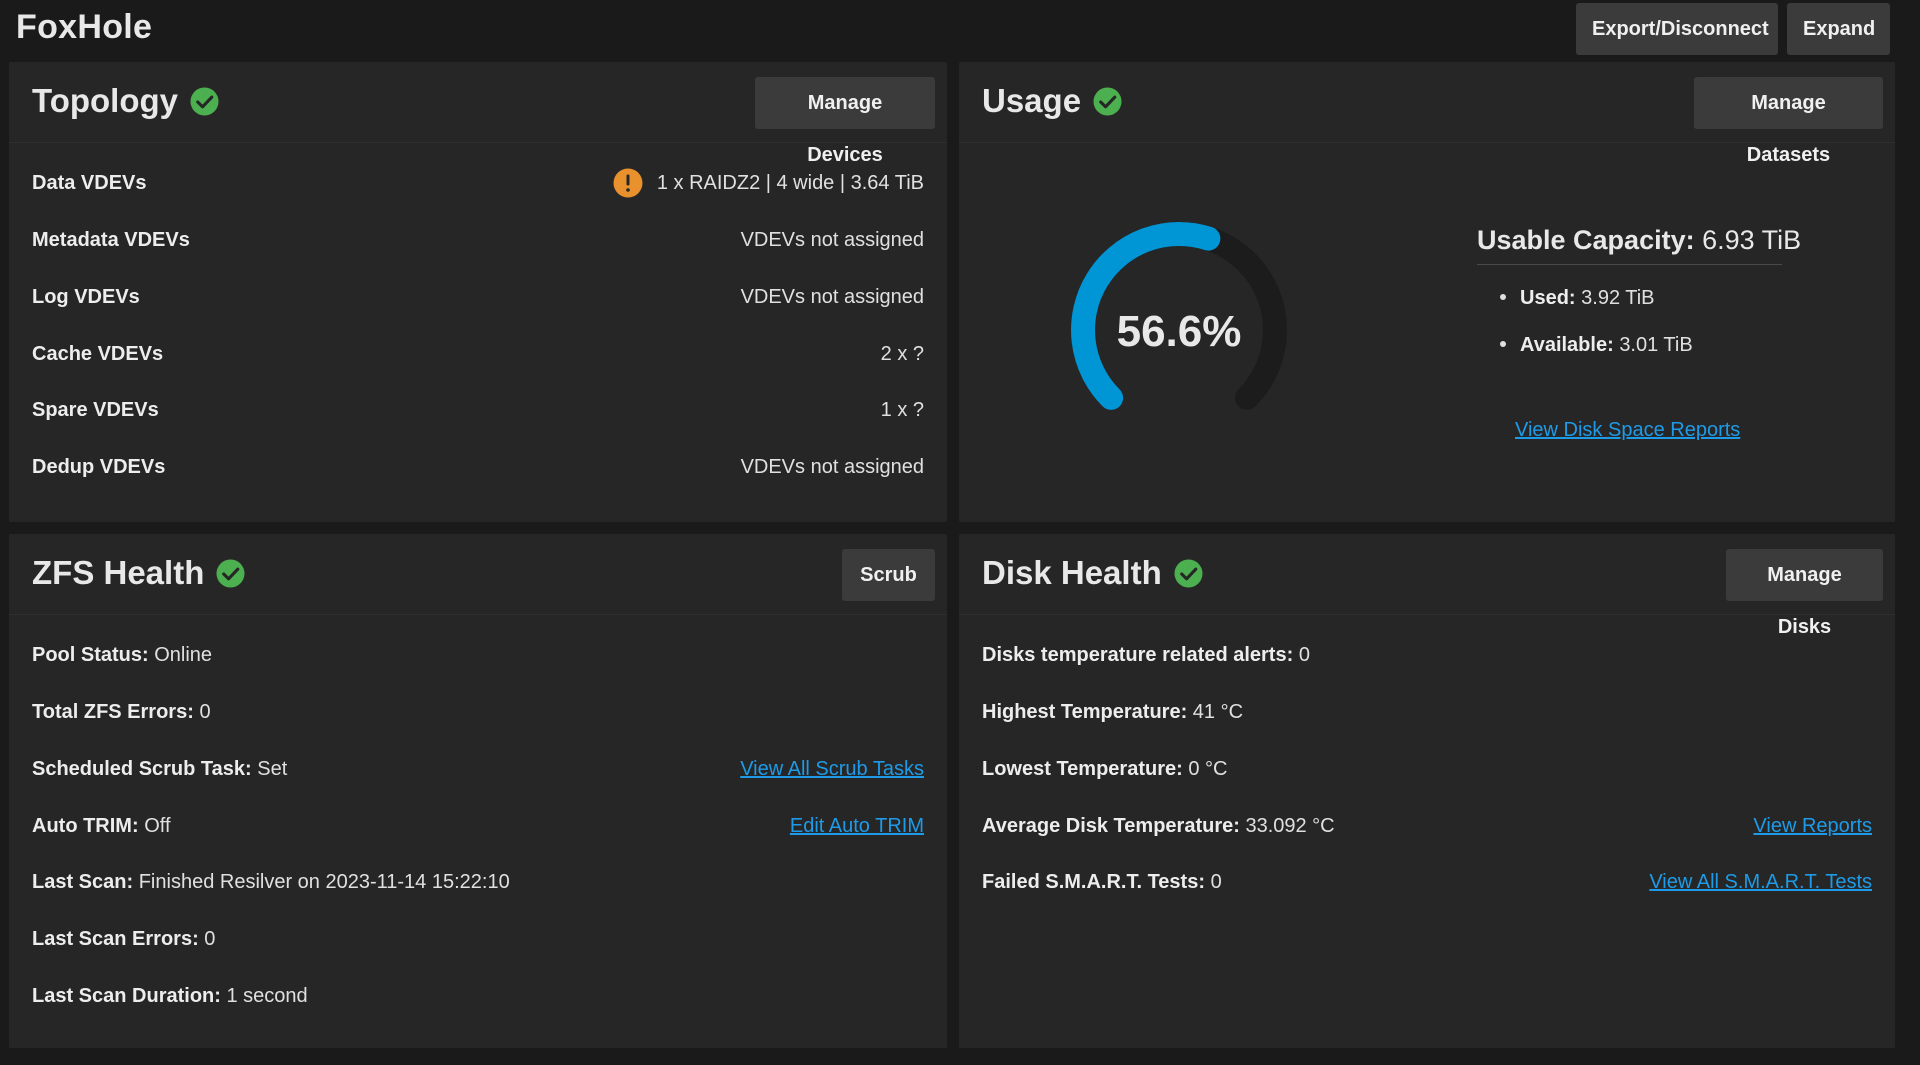 This screenshot has height=1065, width=1920. I want to click on metadata-vdevs-value: VDEVs not assigned, so click(832, 240).